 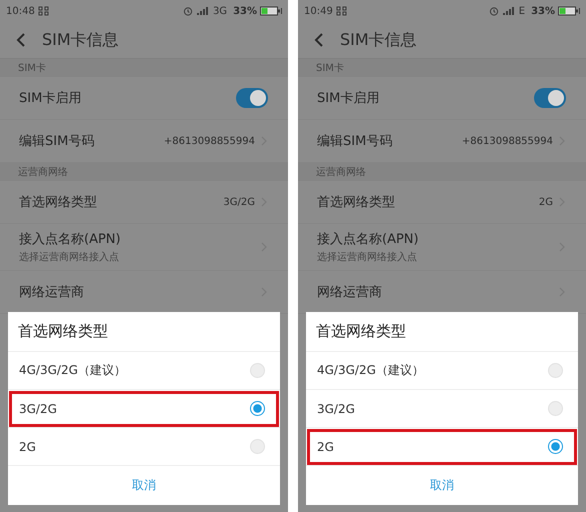 I want to click on settings-row: 首选网络类型 3G/2G, so click(x=144, y=202).